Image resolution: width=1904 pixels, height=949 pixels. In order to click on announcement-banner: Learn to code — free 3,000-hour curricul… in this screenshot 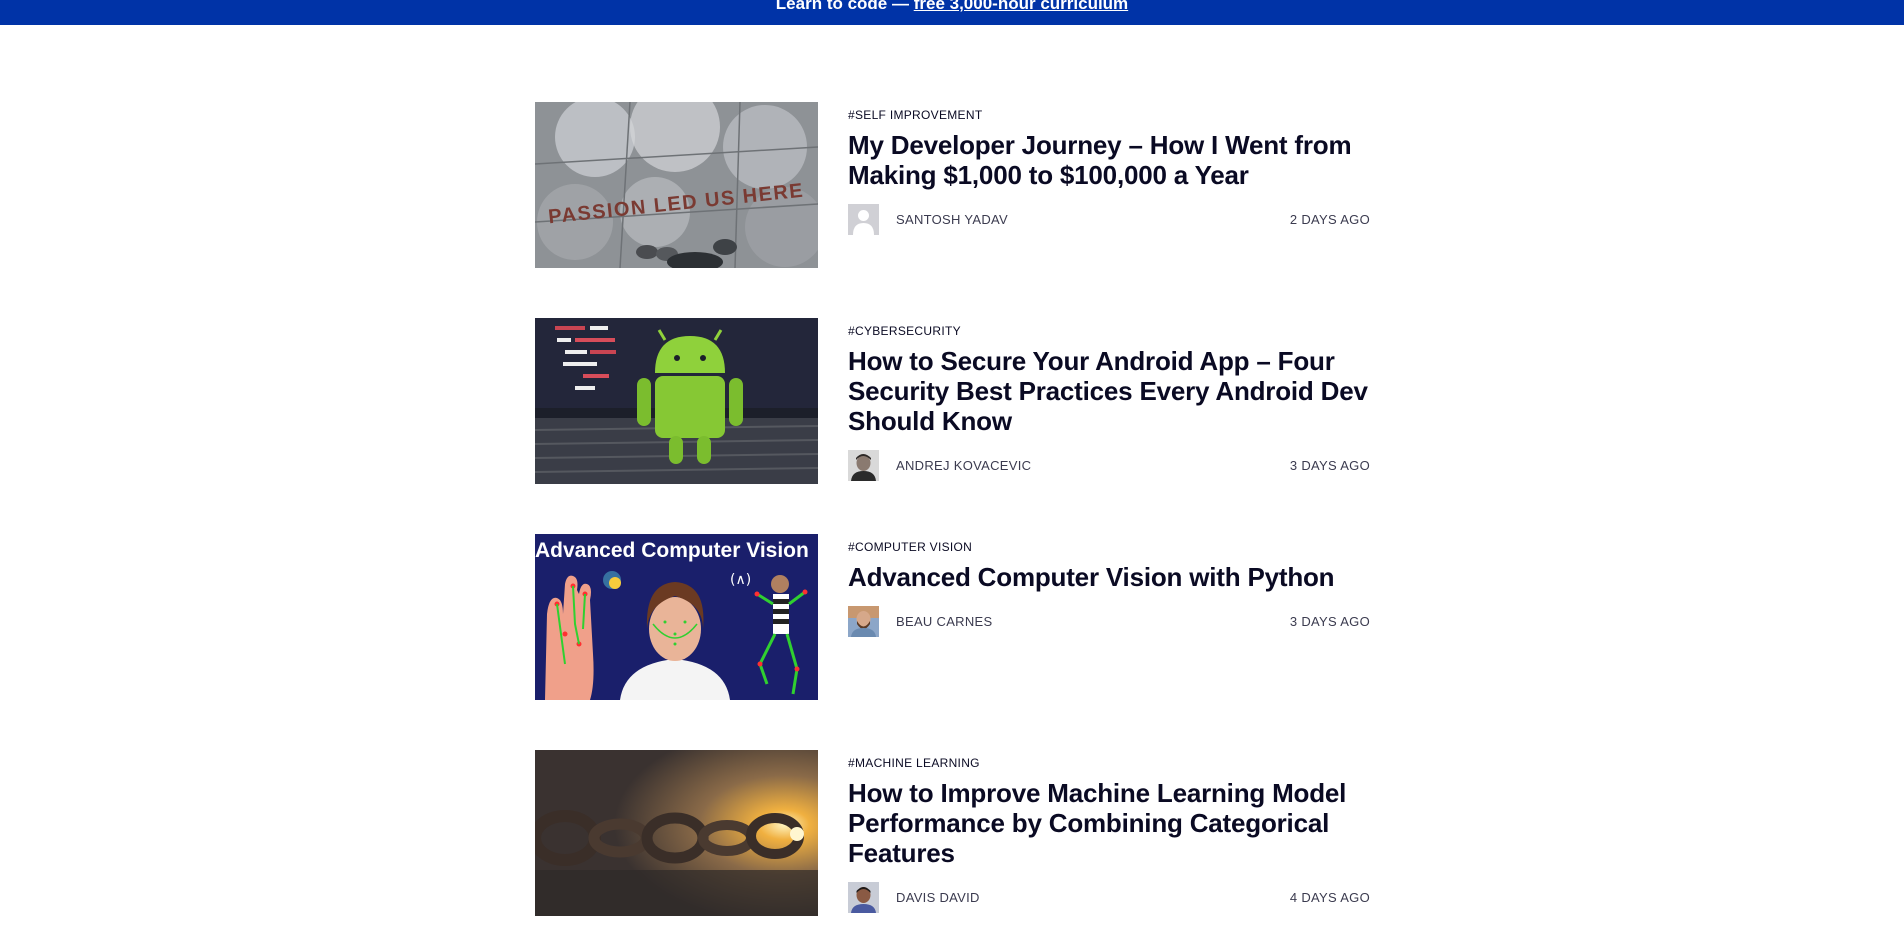, I will do `click(952, 12)`.